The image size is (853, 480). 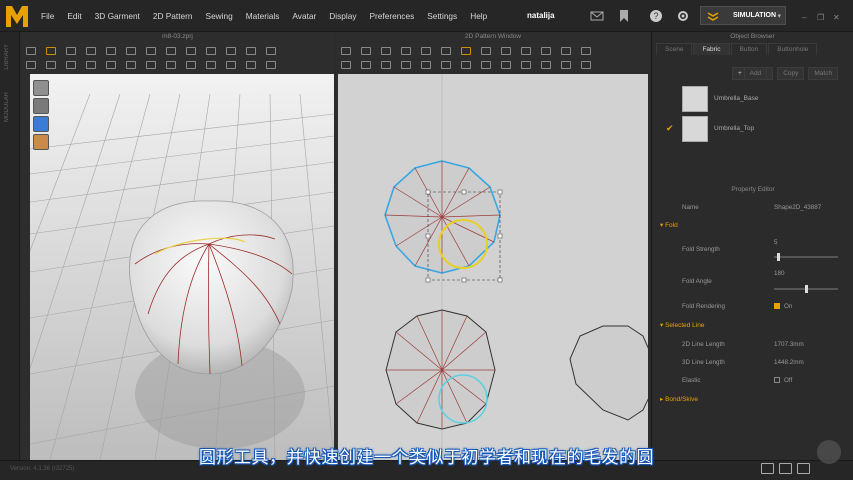 What do you see at coordinates (466, 51) in the screenshot?
I see `circle-icon` at bounding box center [466, 51].